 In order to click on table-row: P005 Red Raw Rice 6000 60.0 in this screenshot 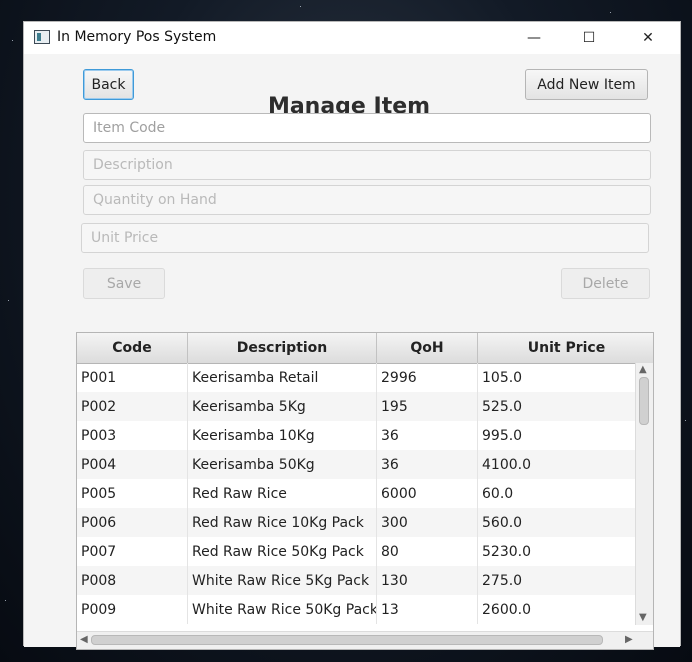, I will do `click(357, 493)`.